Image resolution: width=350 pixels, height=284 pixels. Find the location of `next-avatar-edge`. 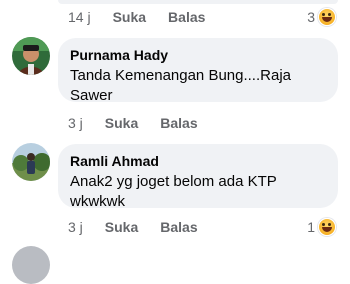

next-avatar-edge is located at coordinates (31, 265).